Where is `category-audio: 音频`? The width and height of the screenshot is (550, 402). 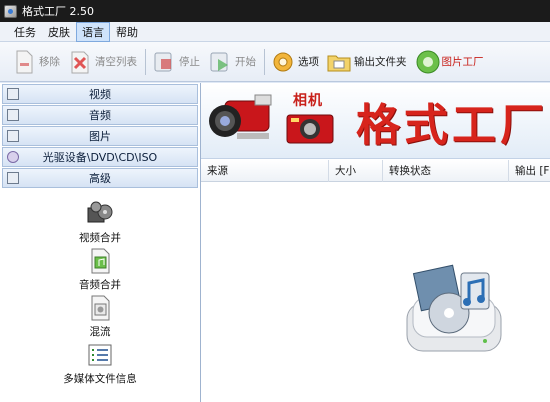 category-audio: 音频 is located at coordinates (100, 115).